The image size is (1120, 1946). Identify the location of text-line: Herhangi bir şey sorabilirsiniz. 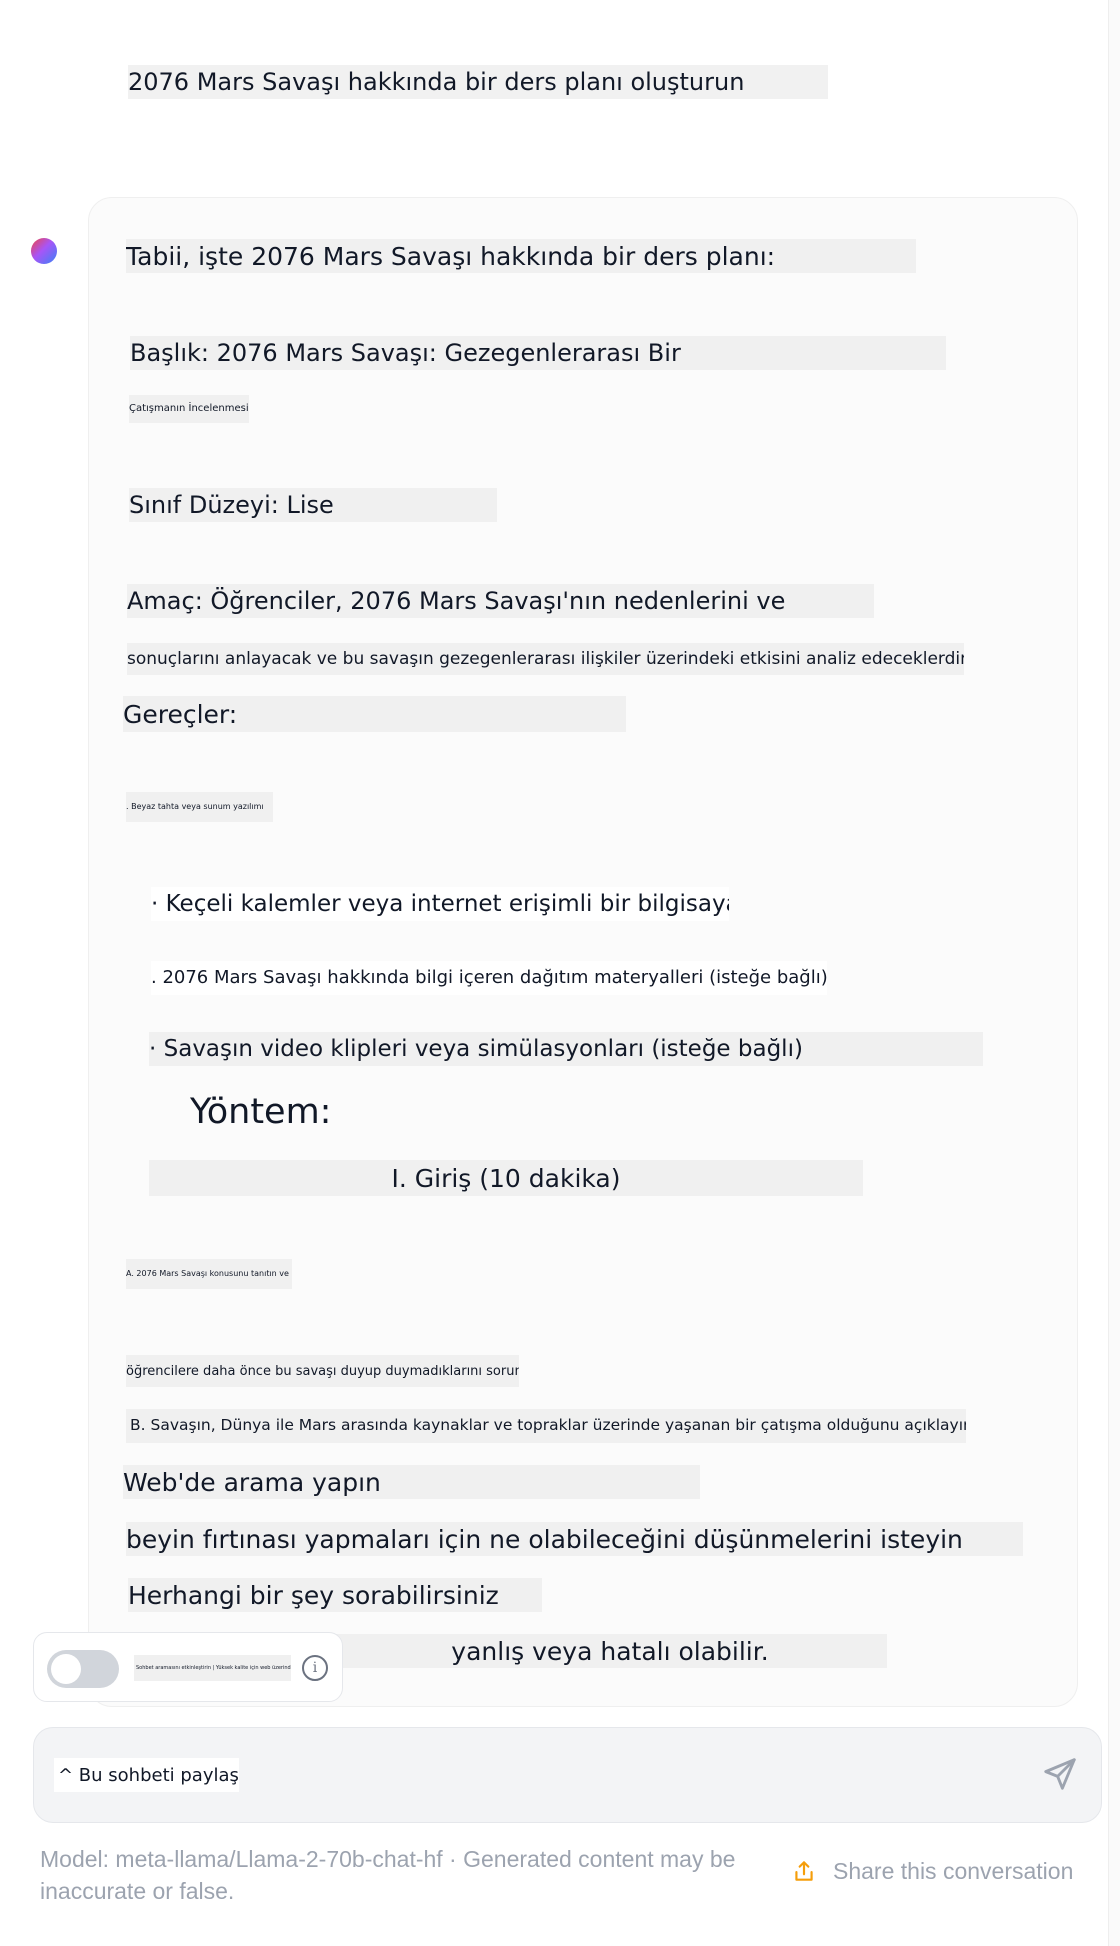
(335, 1595).